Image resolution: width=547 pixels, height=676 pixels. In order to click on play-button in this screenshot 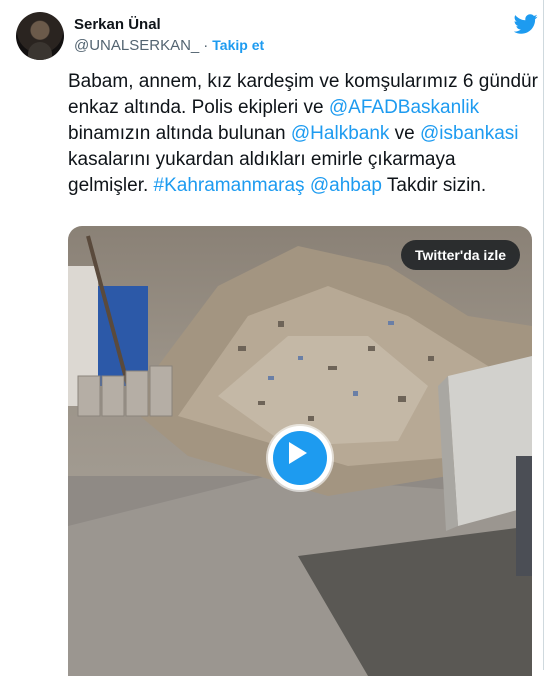, I will do `click(300, 458)`.